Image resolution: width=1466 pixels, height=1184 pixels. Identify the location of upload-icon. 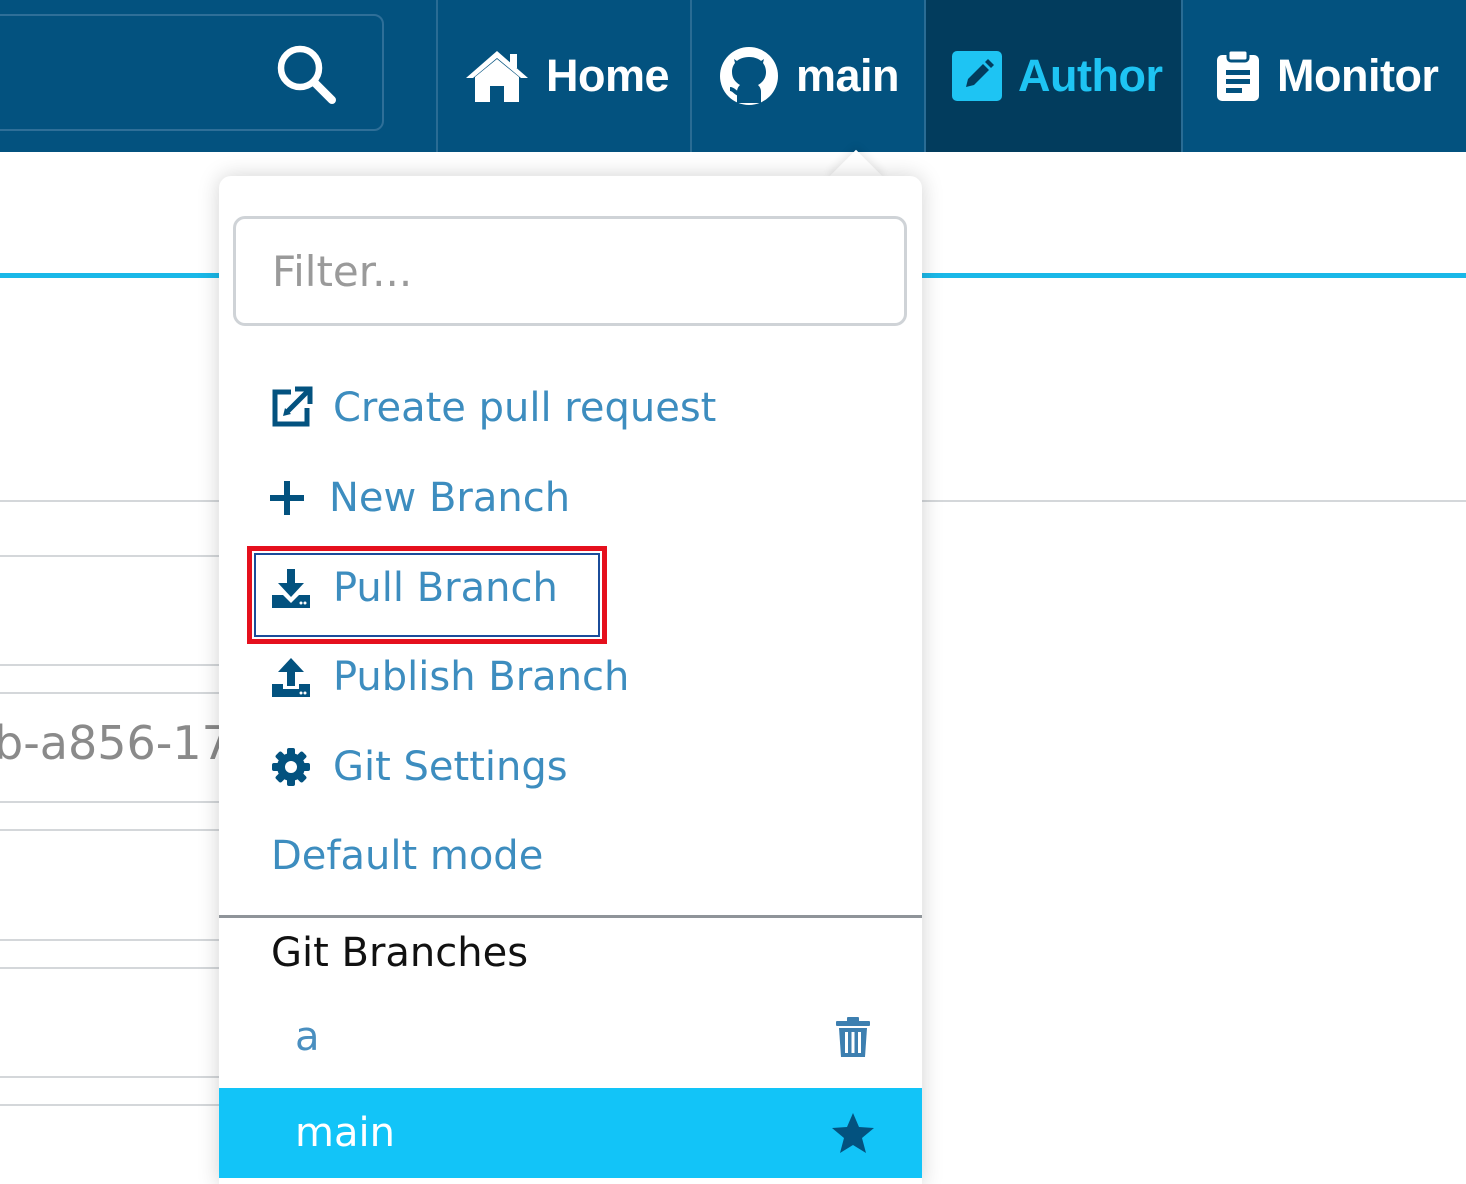
(291, 677).